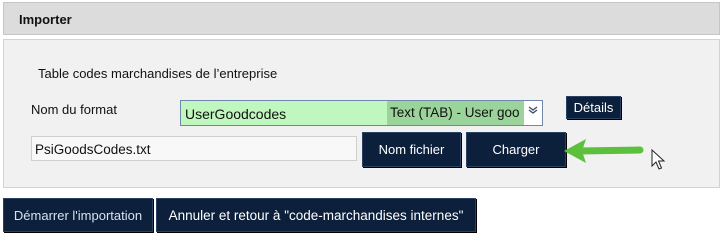 This screenshot has height=240, width=723. I want to click on section-subtitle: Table codes marchandises de l’entreprise, so click(158, 73).